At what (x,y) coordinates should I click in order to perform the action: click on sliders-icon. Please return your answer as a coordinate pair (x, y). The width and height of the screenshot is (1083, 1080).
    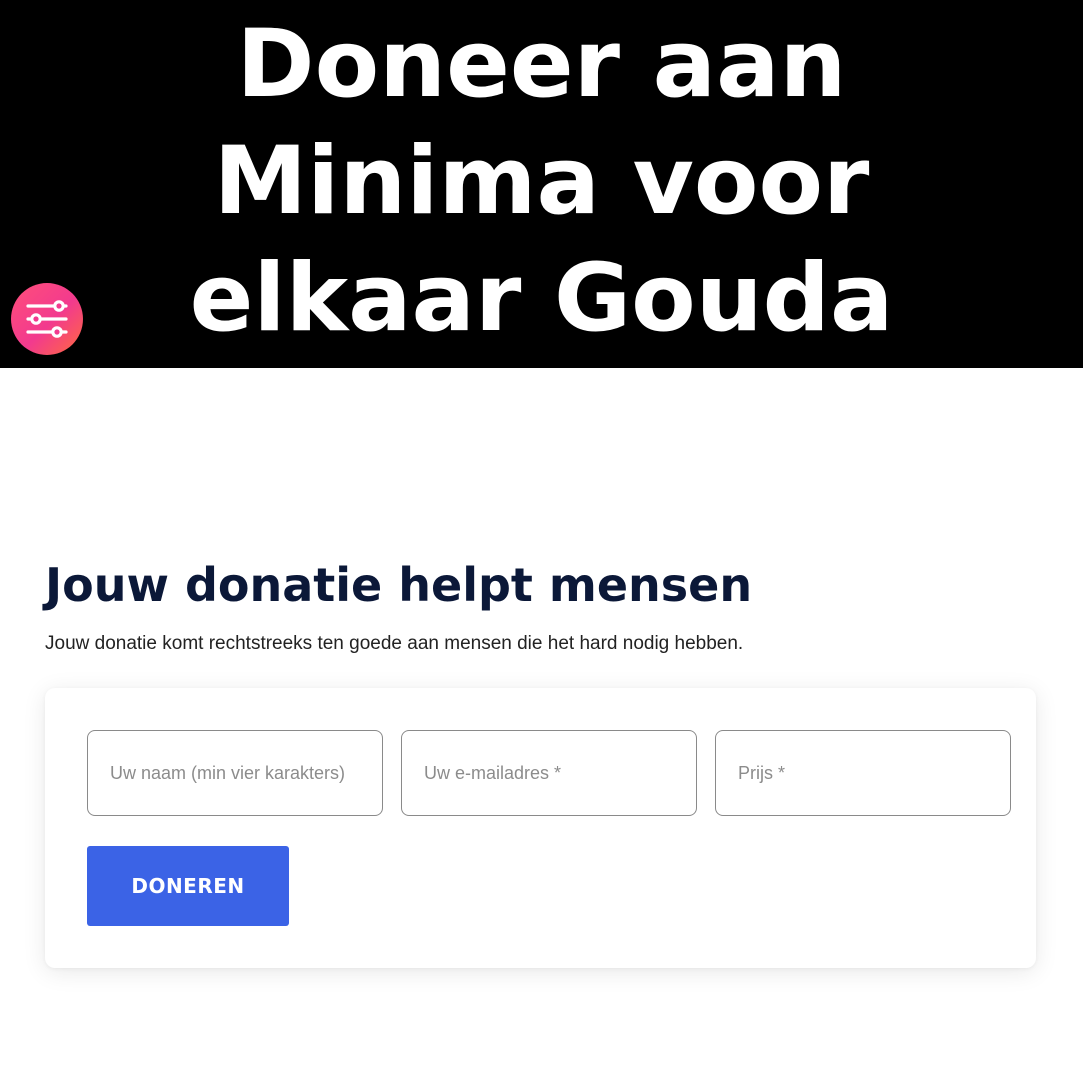
    Looking at the image, I should click on (47, 319).